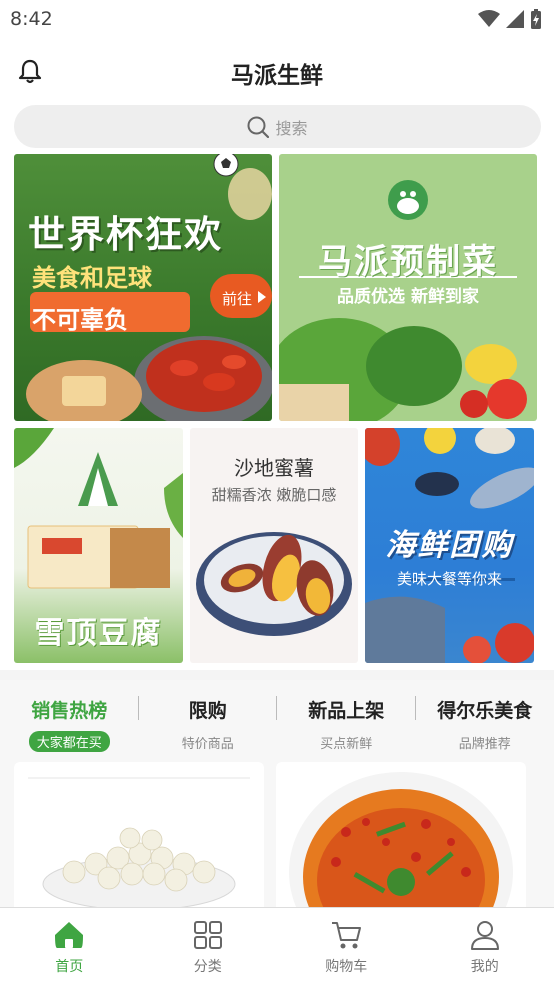 This screenshot has height=985, width=554. I want to click on status-icons, so click(510, 19).